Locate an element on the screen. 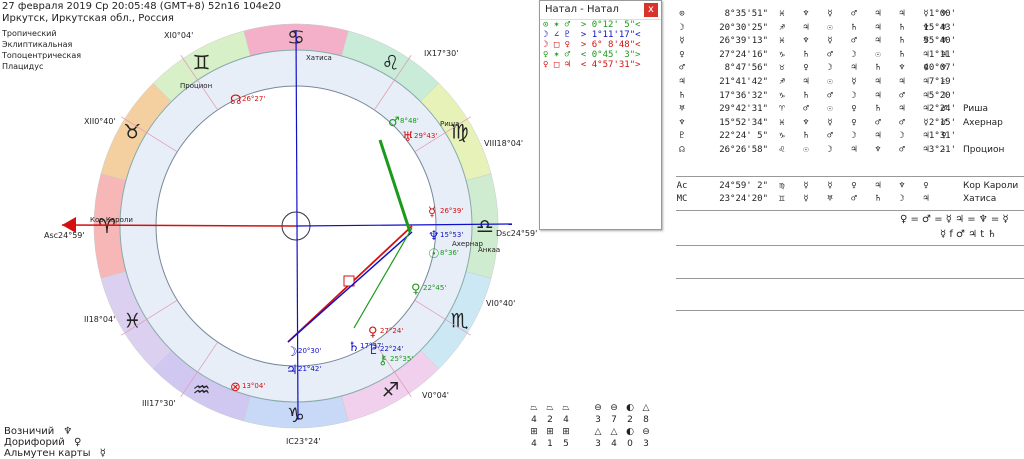 This screenshot has width=1024, height=459. grid-count: 2 is located at coordinates (550, 420).